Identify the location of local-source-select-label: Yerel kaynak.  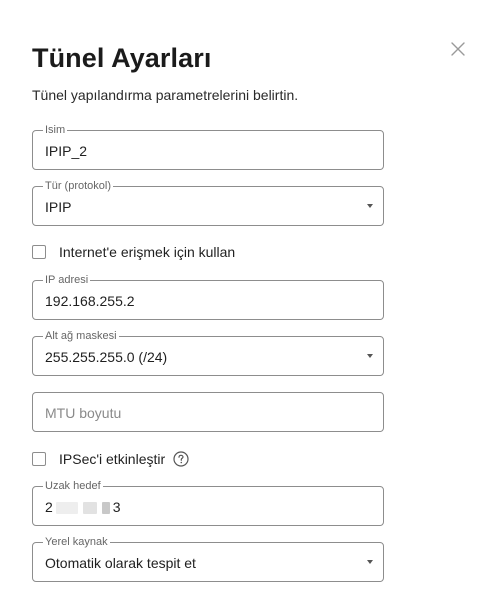
(76, 542).